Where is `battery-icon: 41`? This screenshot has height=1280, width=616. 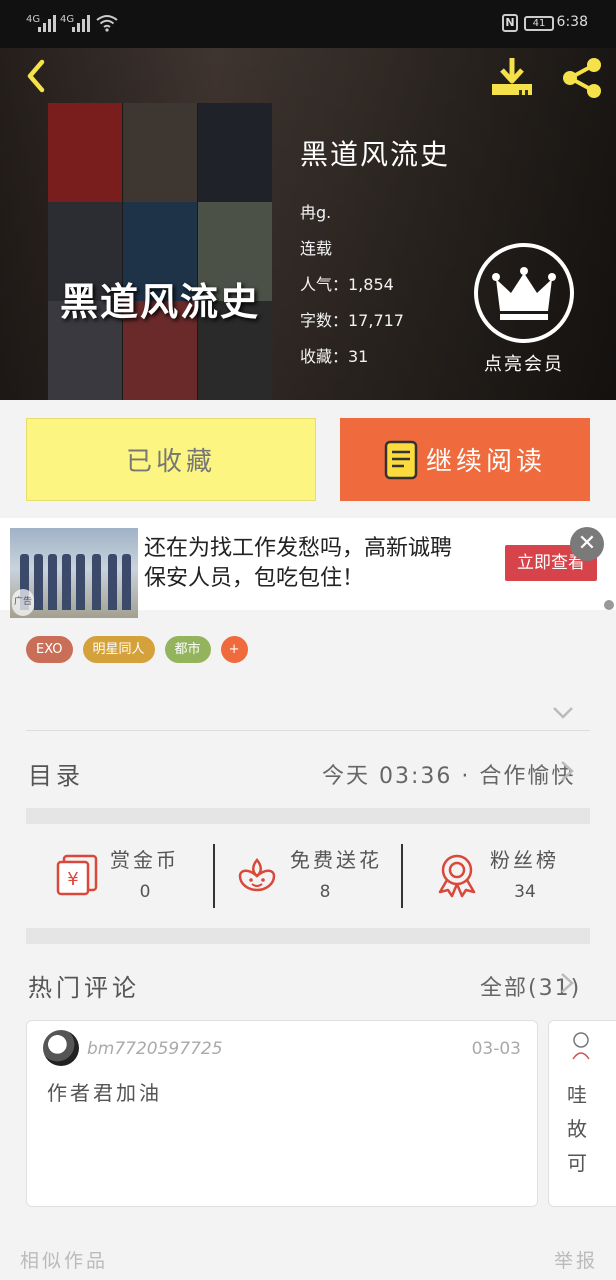
battery-icon: 41 is located at coordinates (539, 23).